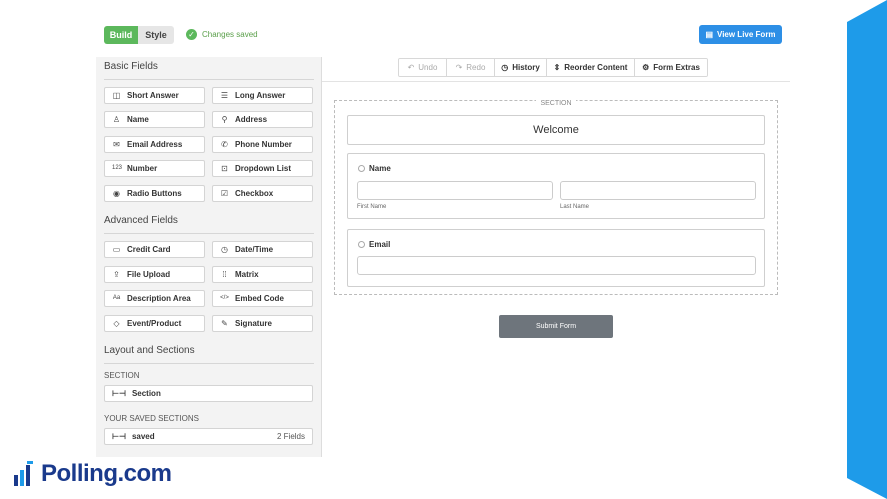 This screenshot has width=887, height=499. I want to click on field-label: File Upload, so click(149, 274).